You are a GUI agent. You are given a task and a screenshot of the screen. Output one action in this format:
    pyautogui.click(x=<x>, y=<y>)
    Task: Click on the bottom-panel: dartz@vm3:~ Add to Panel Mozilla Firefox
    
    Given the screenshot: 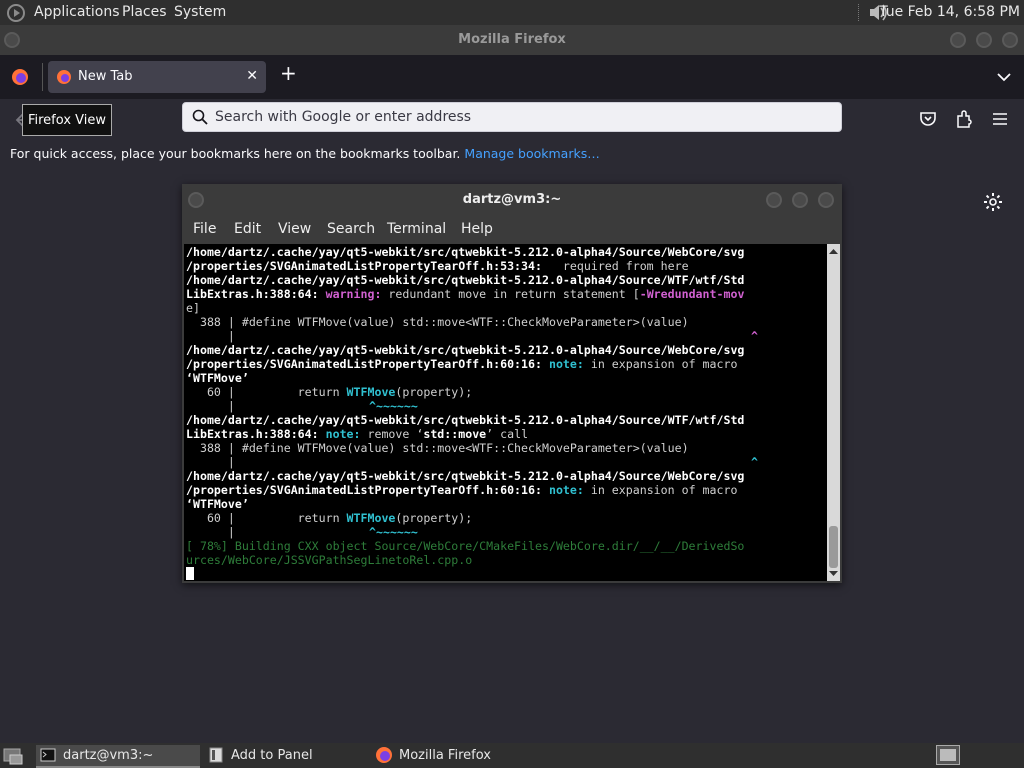 What is the action you would take?
    pyautogui.click(x=512, y=755)
    